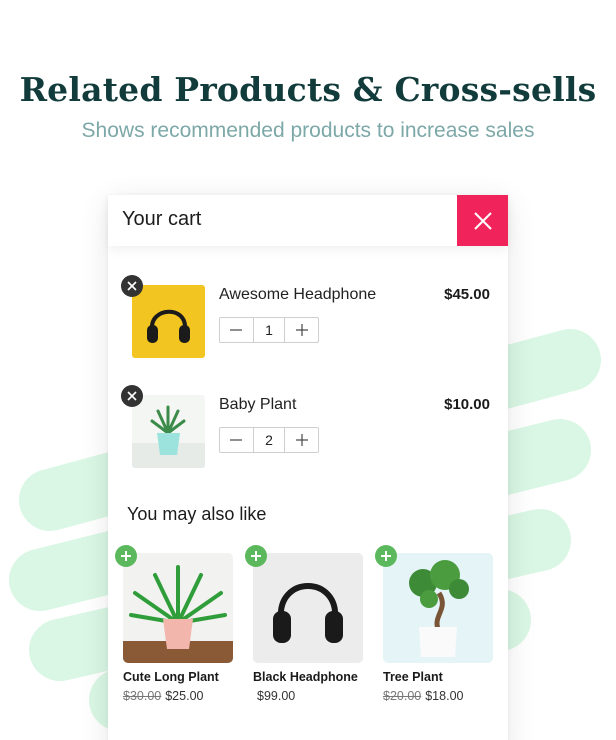 Image resolution: width=616 pixels, height=740 pixels. I want to click on item-name: Awesome Headphone, so click(297, 295).